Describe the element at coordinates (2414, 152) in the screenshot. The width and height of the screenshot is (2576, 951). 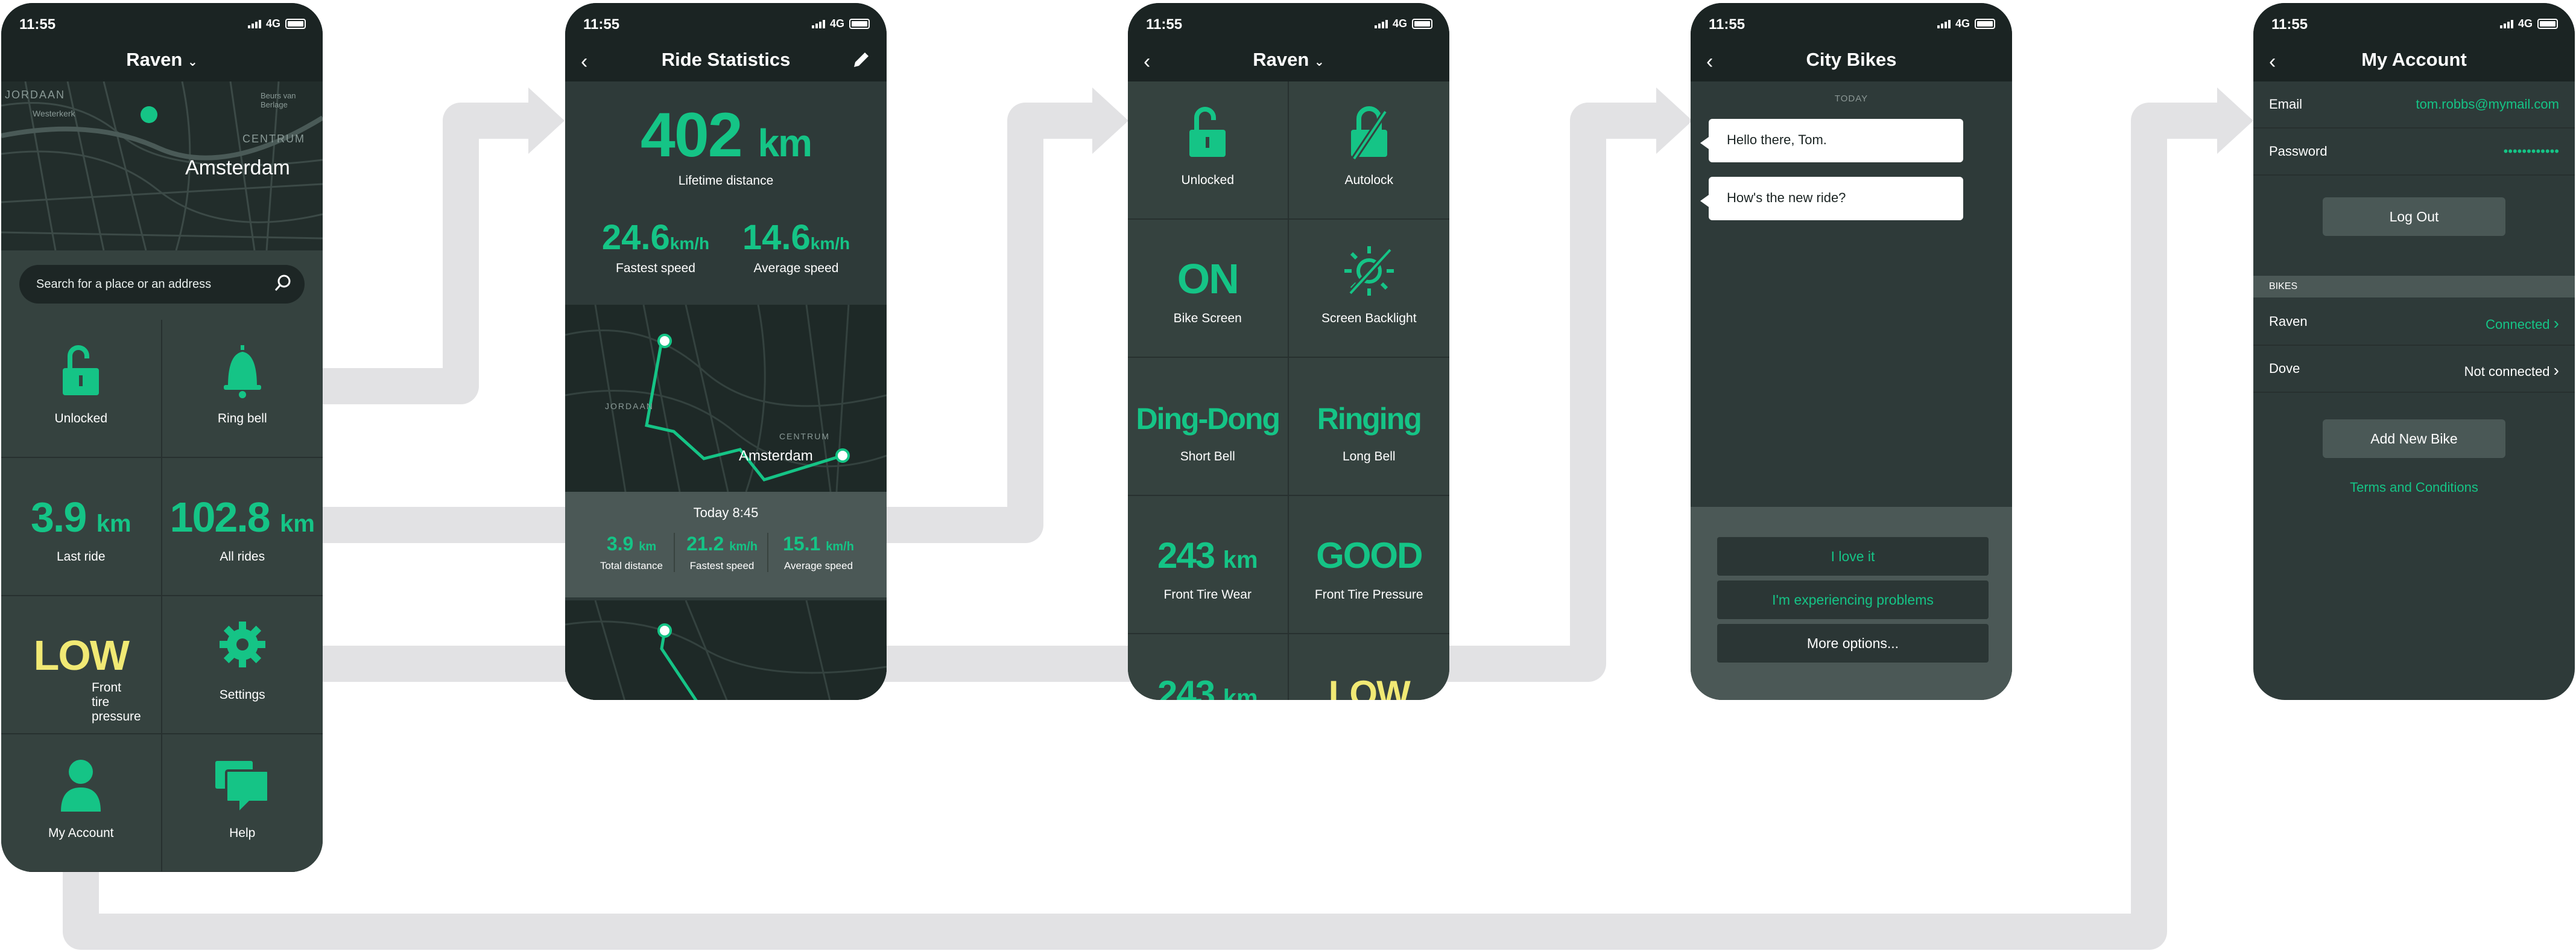
I see `password-row: Password ••••••••••••` at that location.